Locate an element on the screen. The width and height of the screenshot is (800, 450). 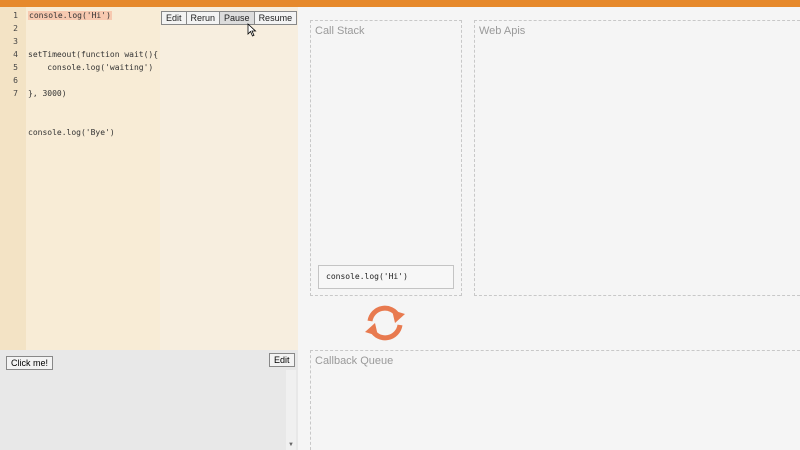
code-line: console.log('waiting') is located at coordinates (90, 67).